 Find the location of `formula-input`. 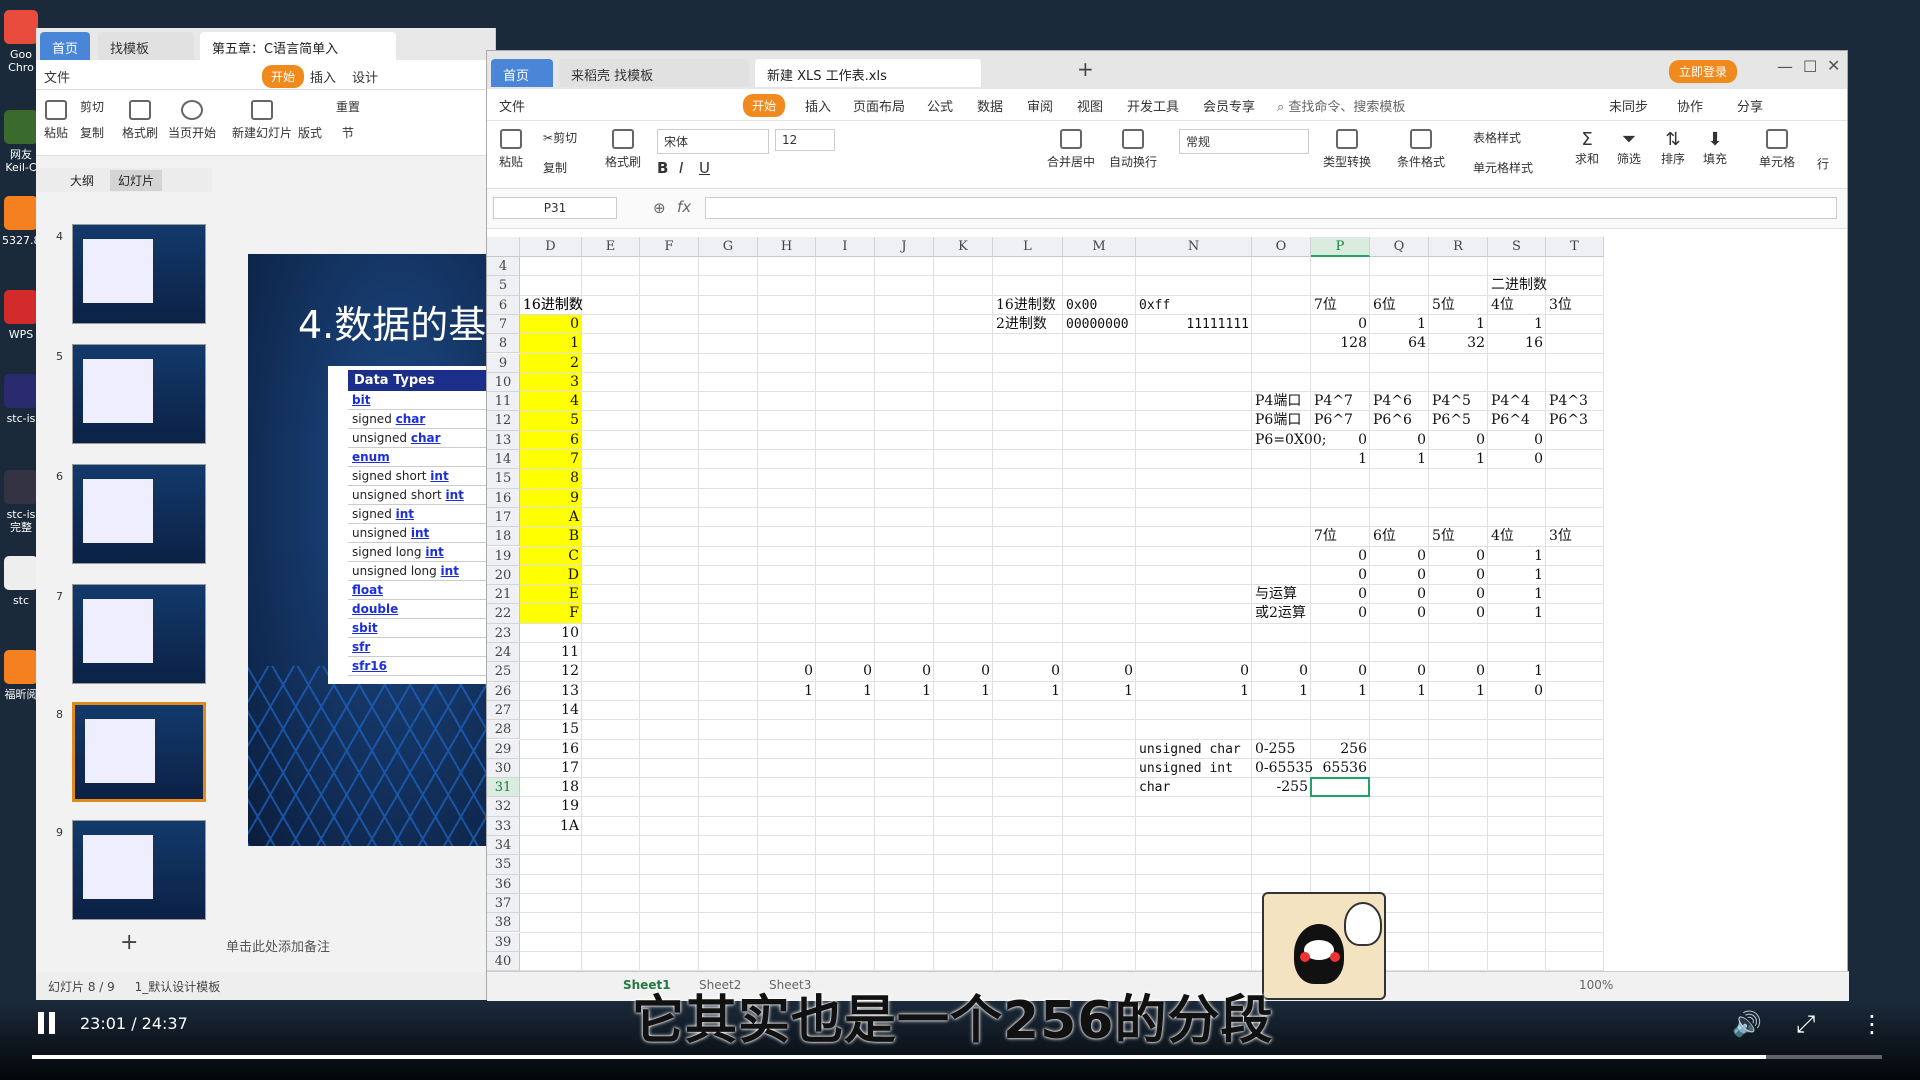

formula-input is located at coordinates (1271, 208).